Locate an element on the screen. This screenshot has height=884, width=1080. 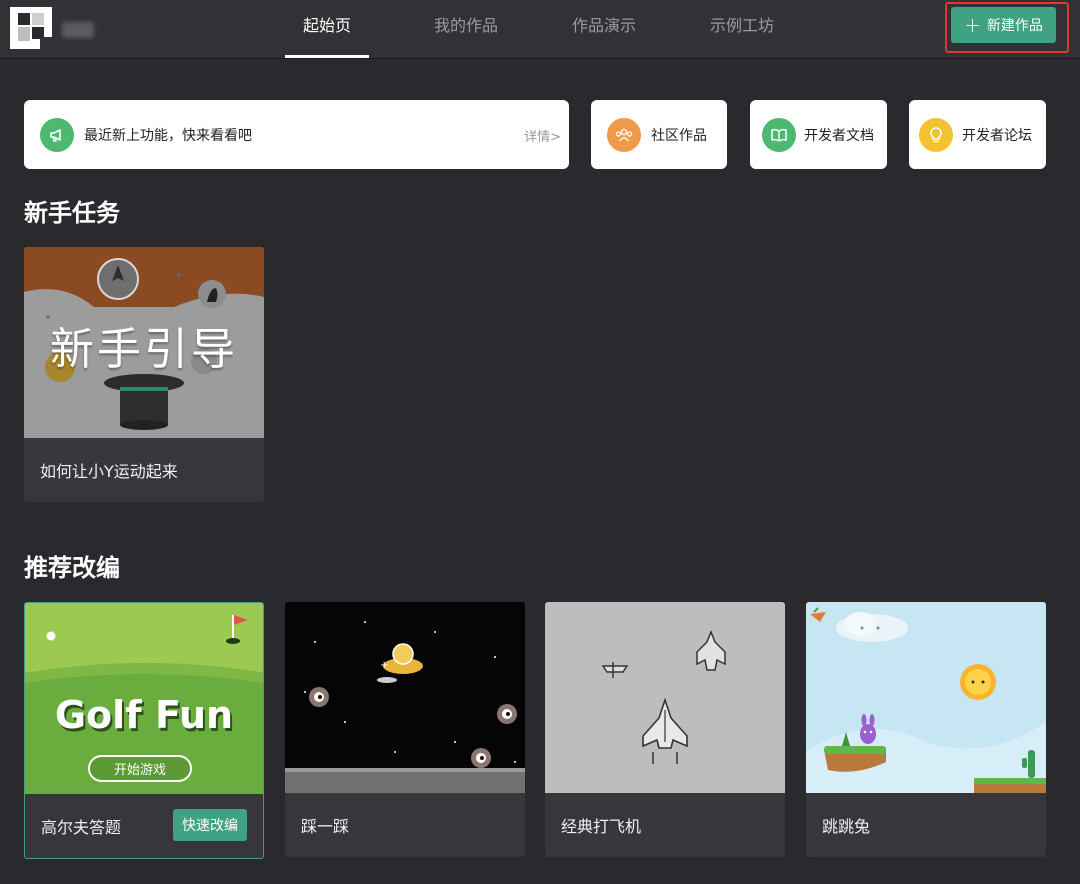
tab-showcase: 作品演示 is located at coordinates (604, 29).